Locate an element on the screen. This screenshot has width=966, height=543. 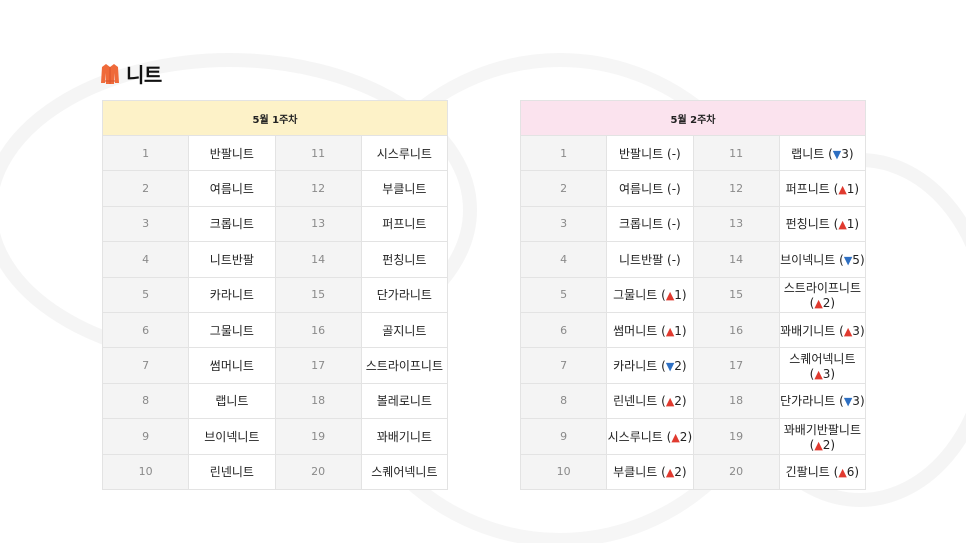
ranking-item-name: 볼레로니트 is located at coordinates (404, 401).